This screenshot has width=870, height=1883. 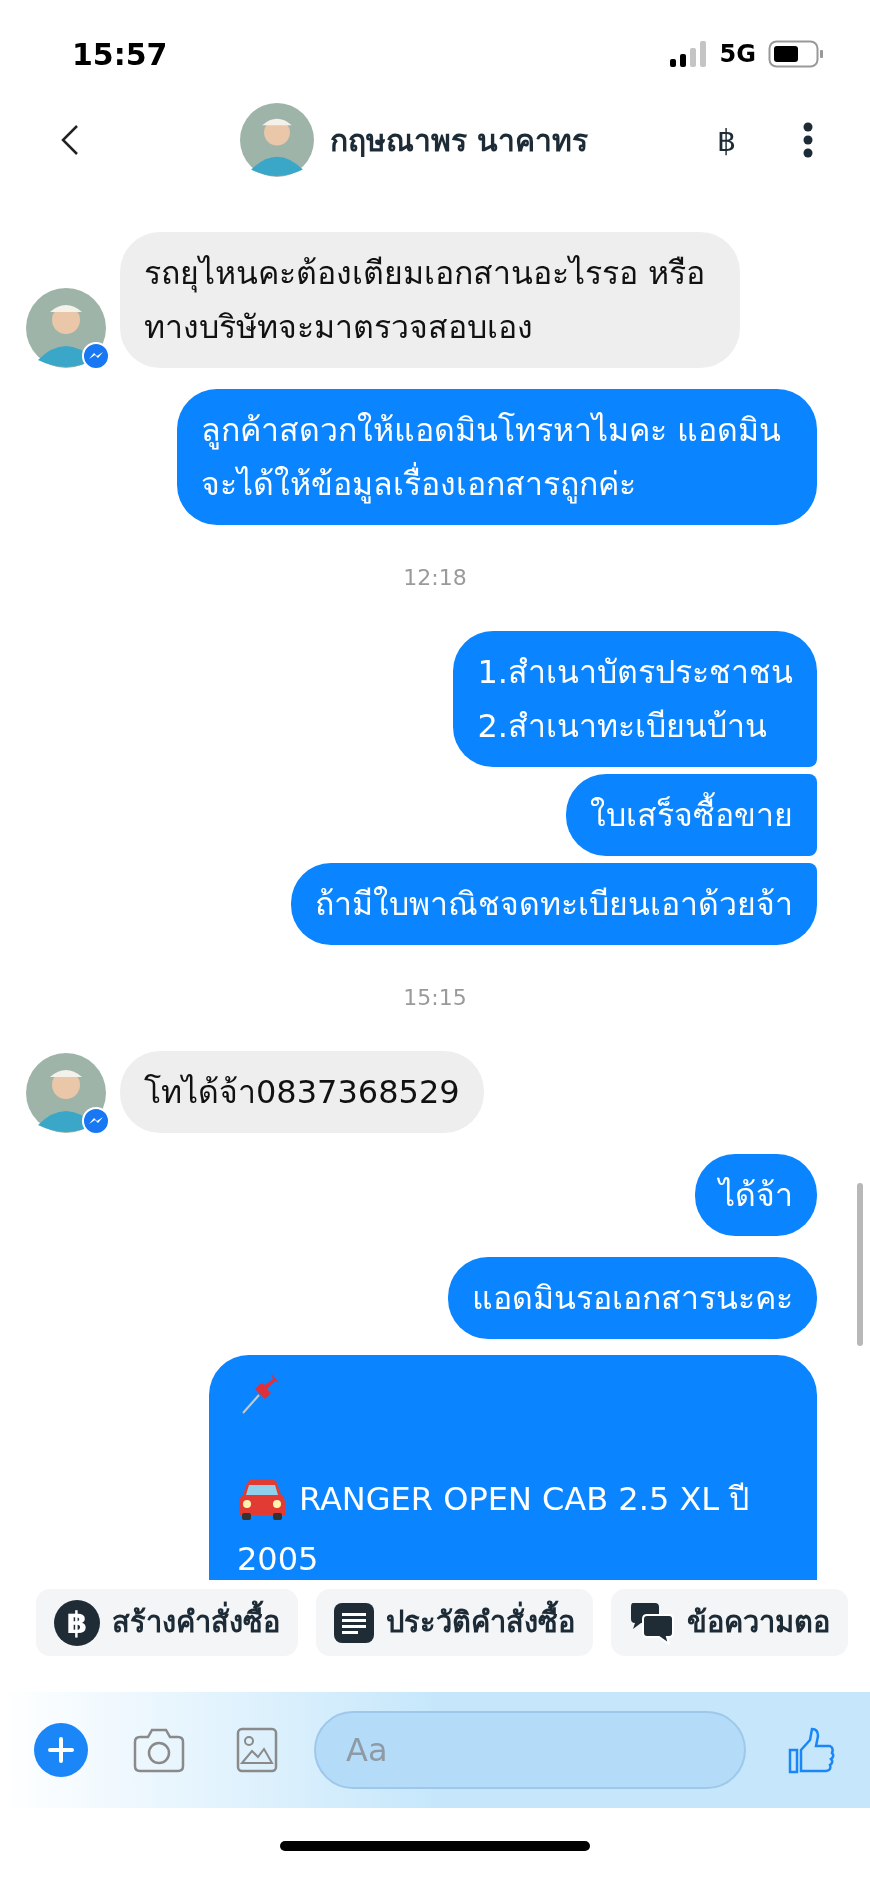 I want to click on message-bubble: โทได้จ้า0837368529, so click(x=302, y=1092).